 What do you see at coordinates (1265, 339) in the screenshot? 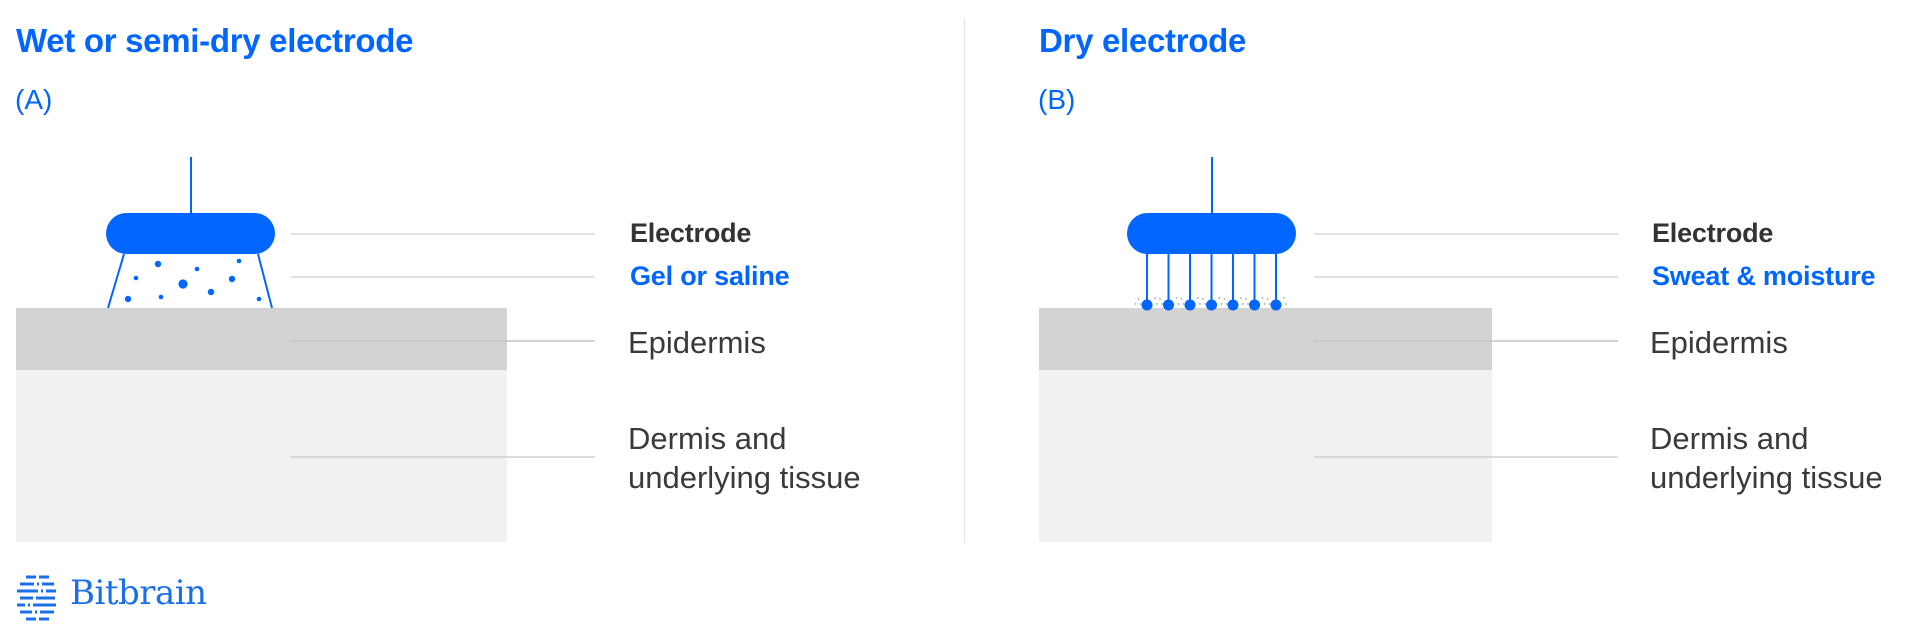
I see `panel-b-epidermis` at bounding box center [1265, 339].